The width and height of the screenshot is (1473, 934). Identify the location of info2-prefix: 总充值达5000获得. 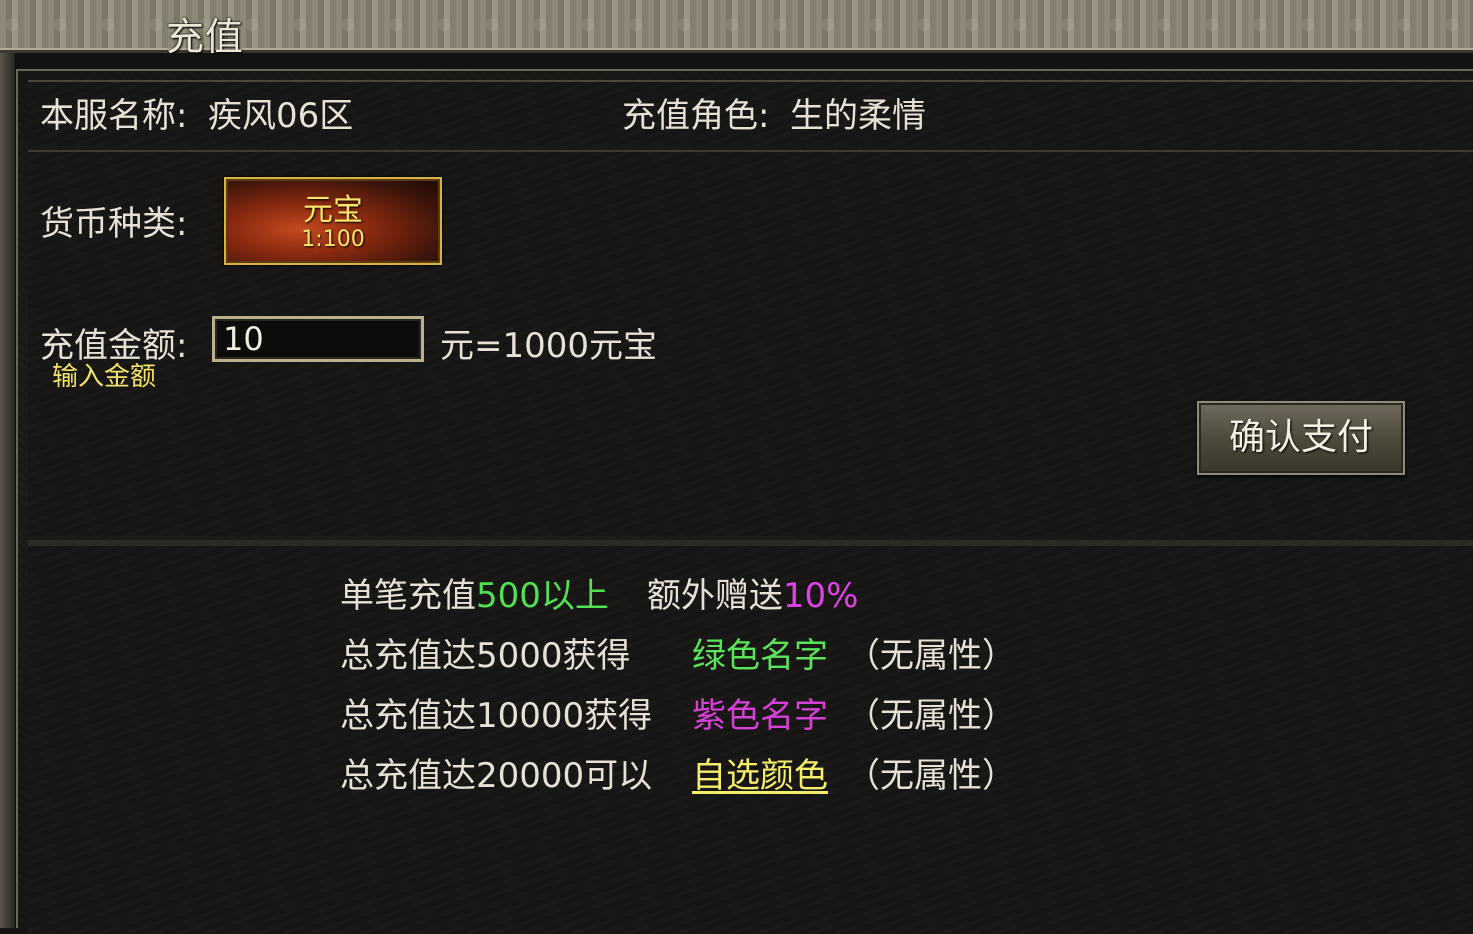
(485, 656).